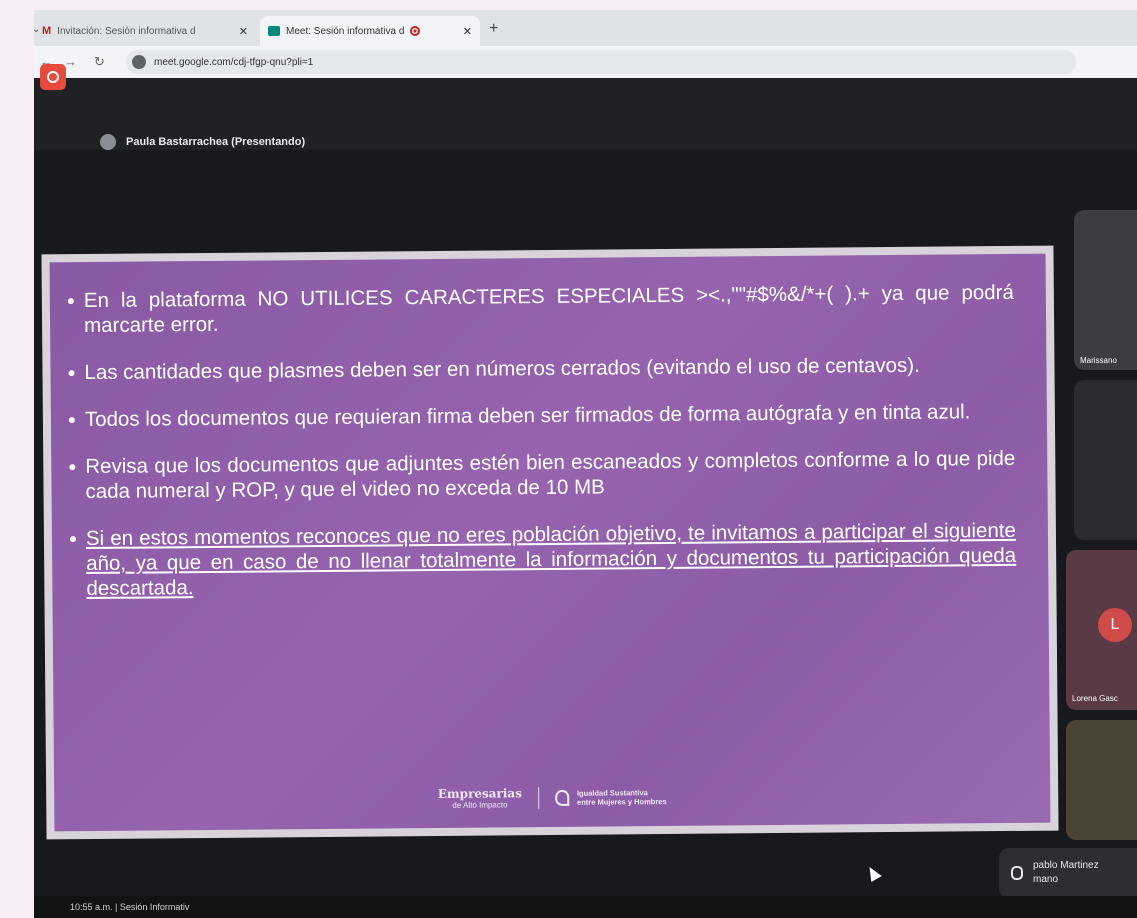  What do you see at coordinates (1068, 873) in the screenshot?
I see `hand-raise-notification: pablo Martinez mano` at bounding box center [1068, 873].